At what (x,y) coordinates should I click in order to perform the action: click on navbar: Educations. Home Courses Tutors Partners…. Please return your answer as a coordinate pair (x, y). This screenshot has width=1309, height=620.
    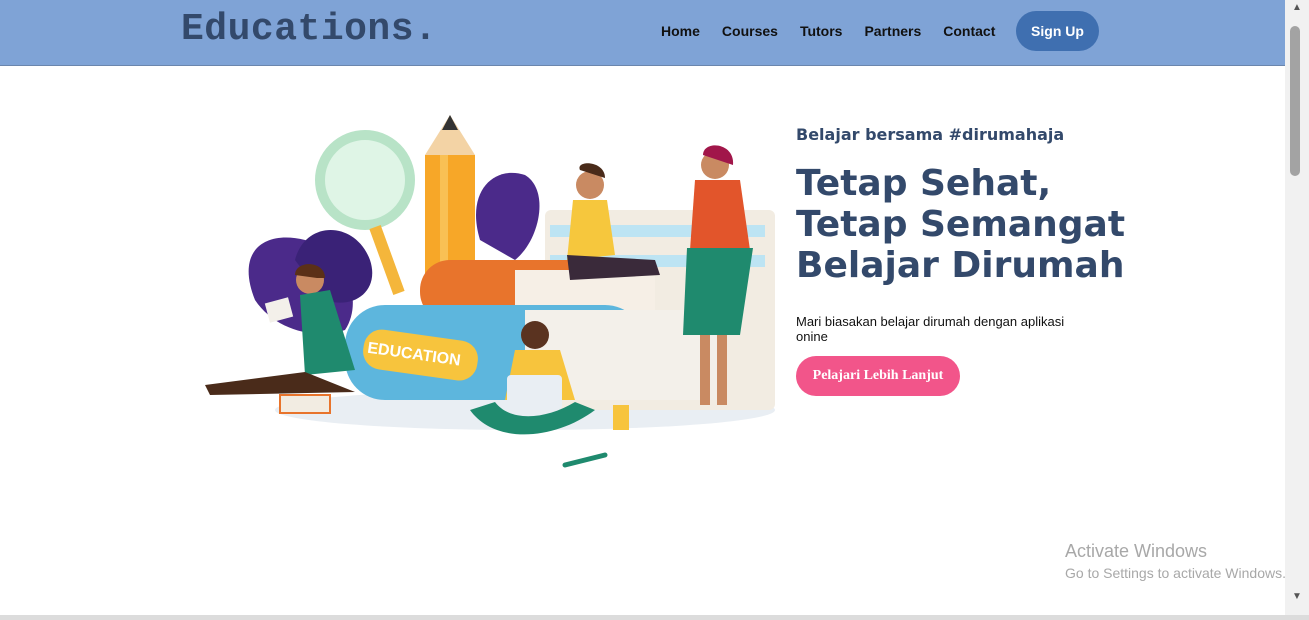
    Looking at the image, I should click on (642, 33).